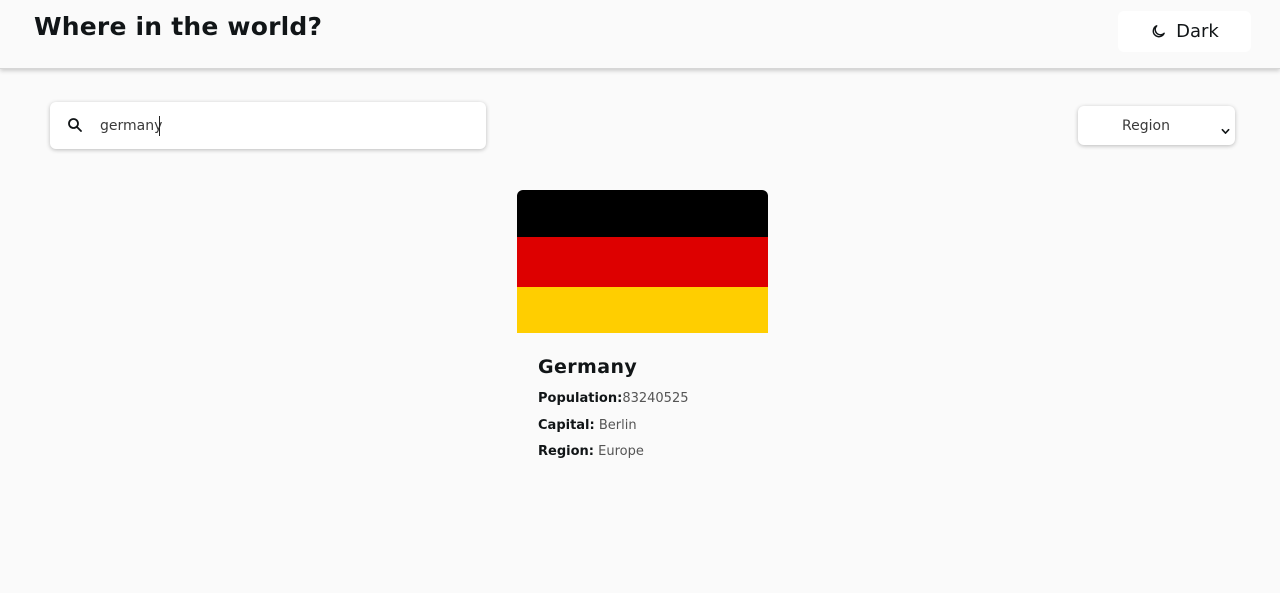  Describe the element at coordinates (566, 425) in the screenshot. I see `capital-label: Capital:` at that location.